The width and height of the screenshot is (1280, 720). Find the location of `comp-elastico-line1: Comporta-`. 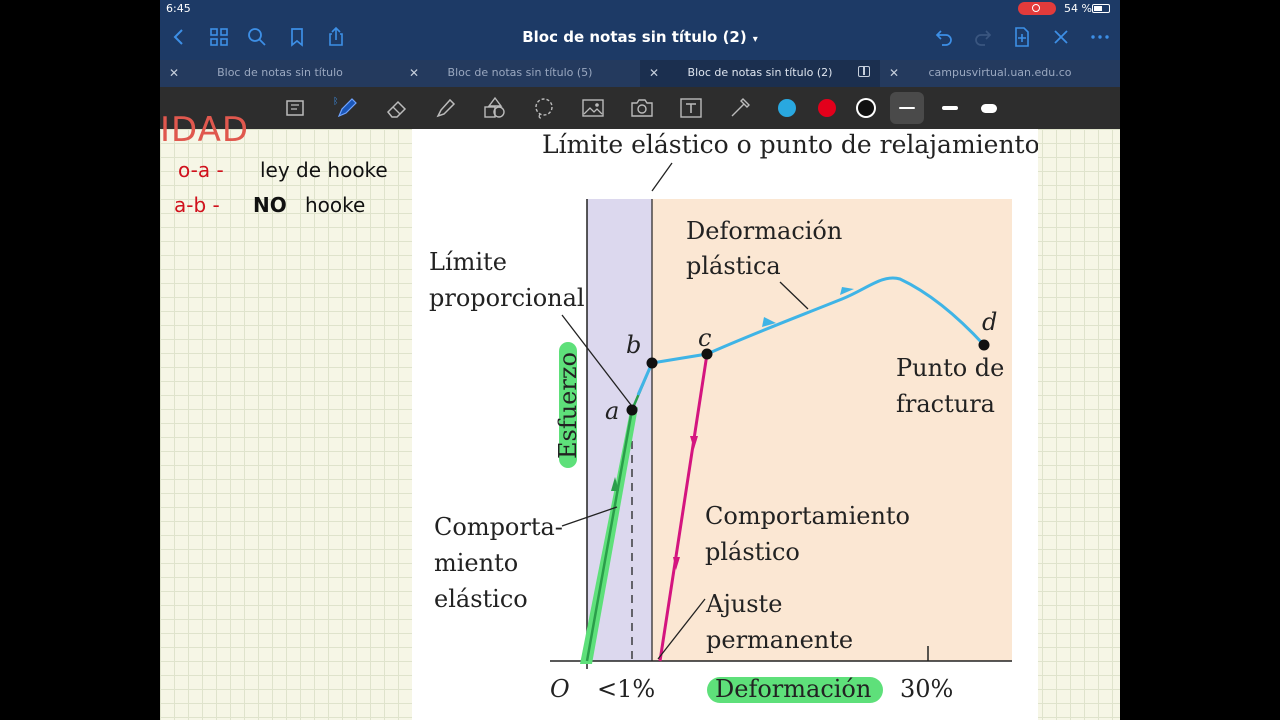

comp-elastico-line1: Comporta- is located at coordinates (498, 527).